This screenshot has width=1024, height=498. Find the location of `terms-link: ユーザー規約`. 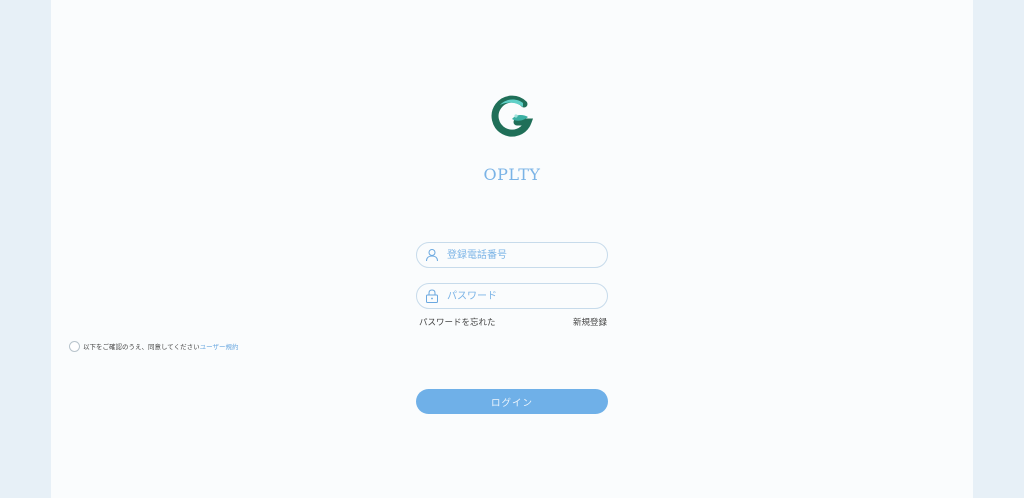

terms-link: ユーザー規約 is located at coordinates (219, 346).